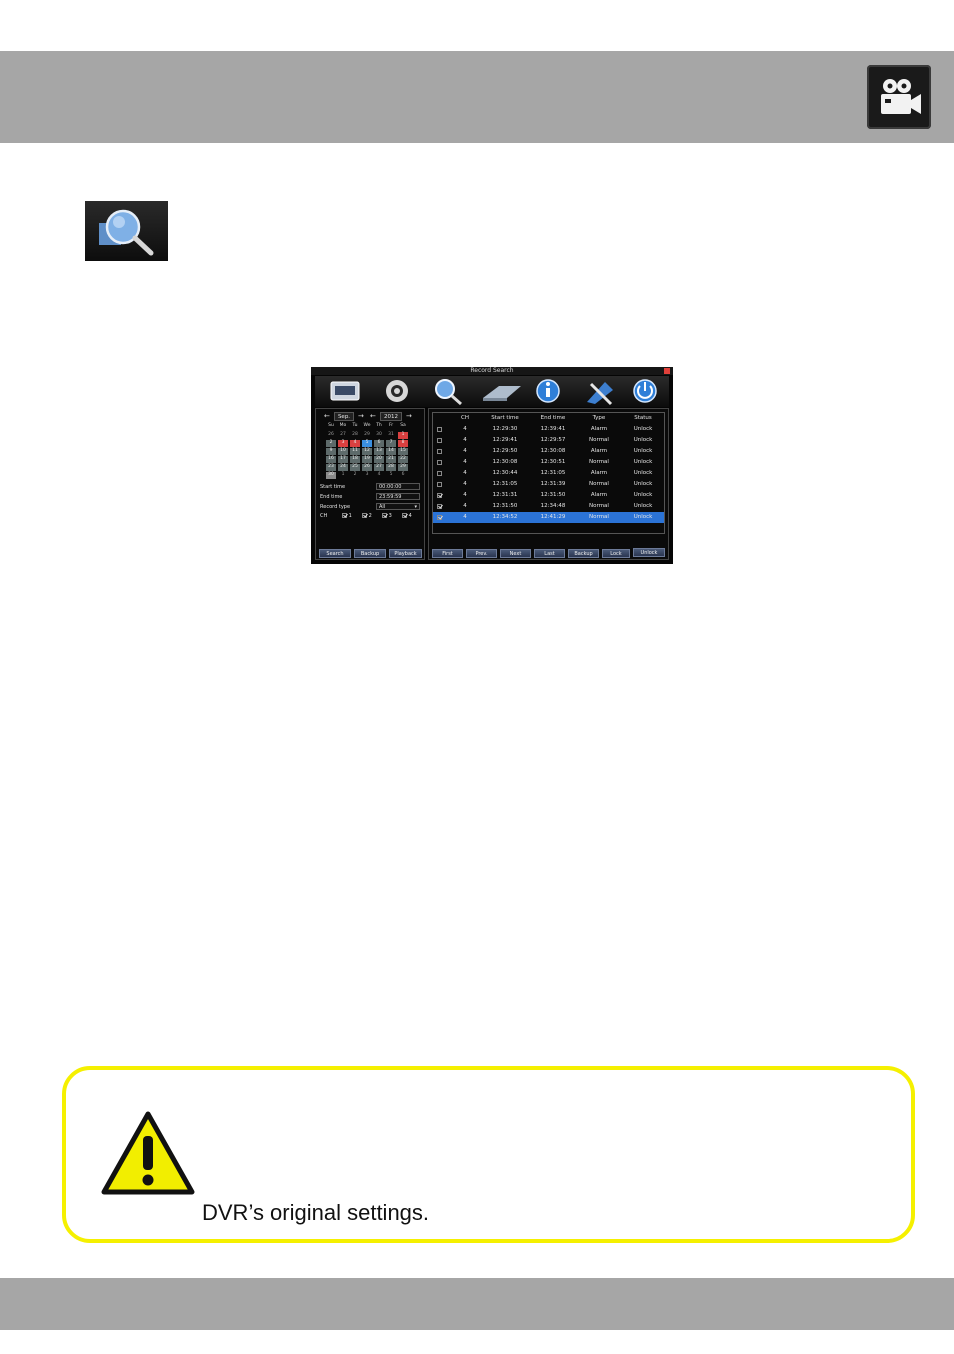 This screenshot has width=954, height=1354. I want to click on next-button: Next, so click(515, 553).